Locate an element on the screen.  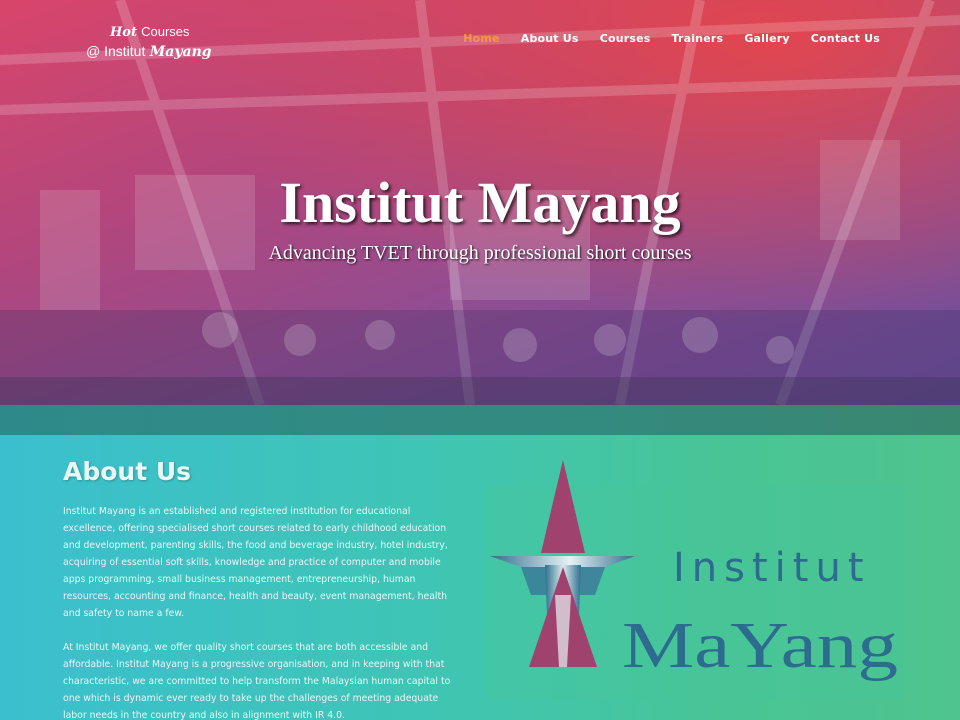
nav-contact-us: Contact Us is located at coordinates (845, 38).